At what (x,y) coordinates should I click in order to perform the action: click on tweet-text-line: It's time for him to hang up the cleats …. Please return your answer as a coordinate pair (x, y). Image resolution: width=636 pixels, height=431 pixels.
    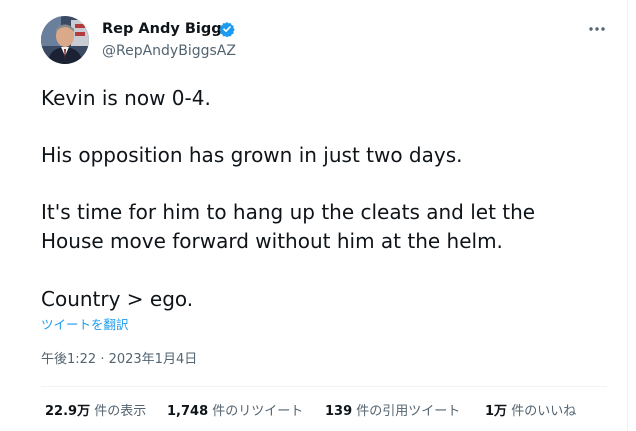
    Looking at the image, I should click on (288, 212).